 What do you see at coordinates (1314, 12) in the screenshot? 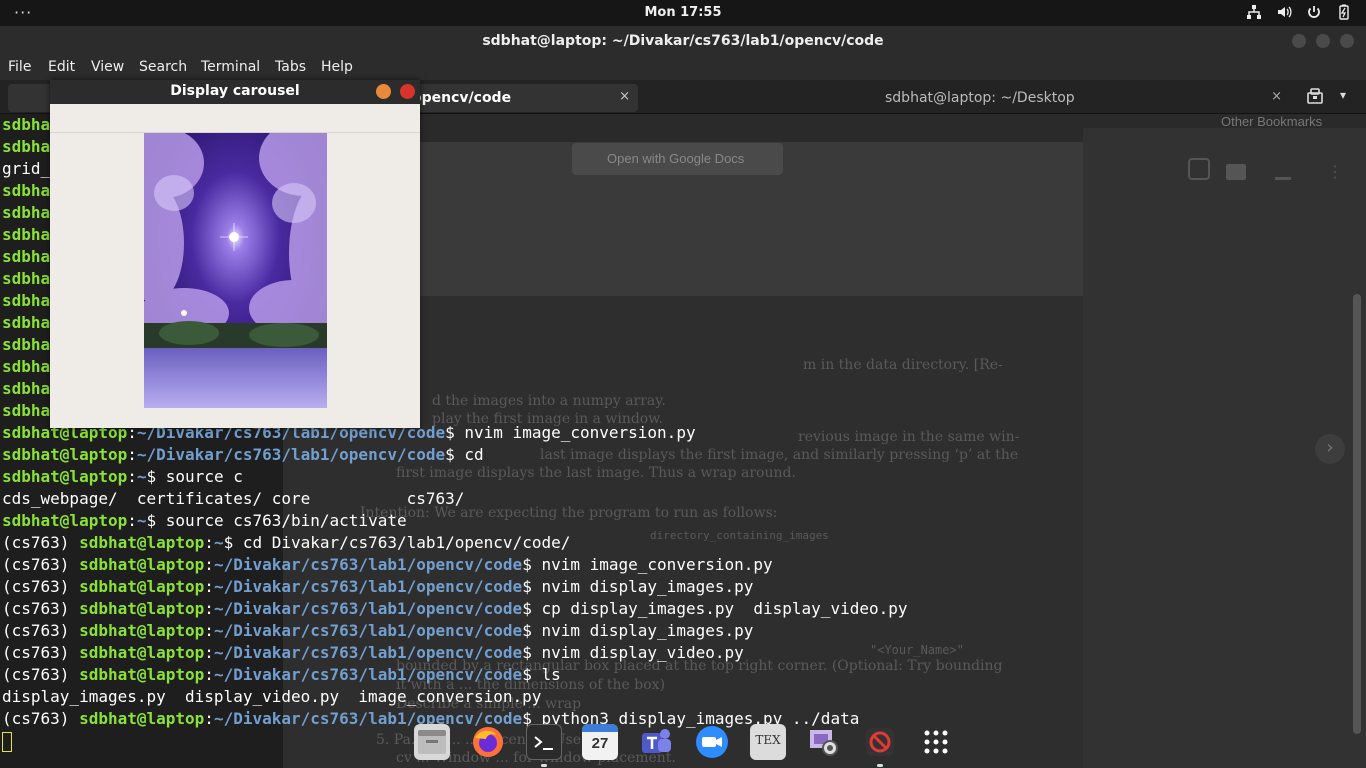
I see `power-icon` at bounding box center [1314, 12].